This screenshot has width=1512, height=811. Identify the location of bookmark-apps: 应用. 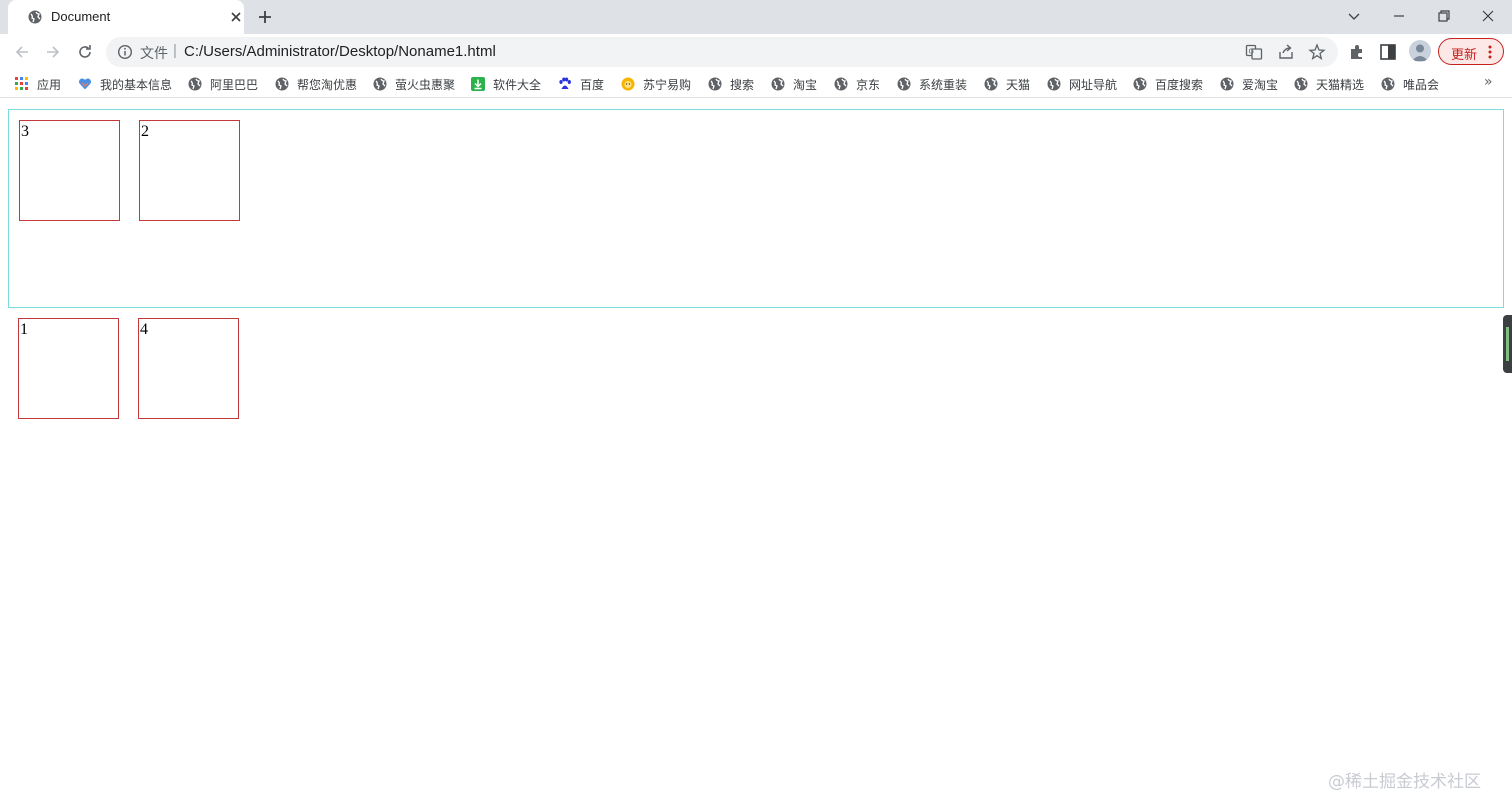
(38, 84).